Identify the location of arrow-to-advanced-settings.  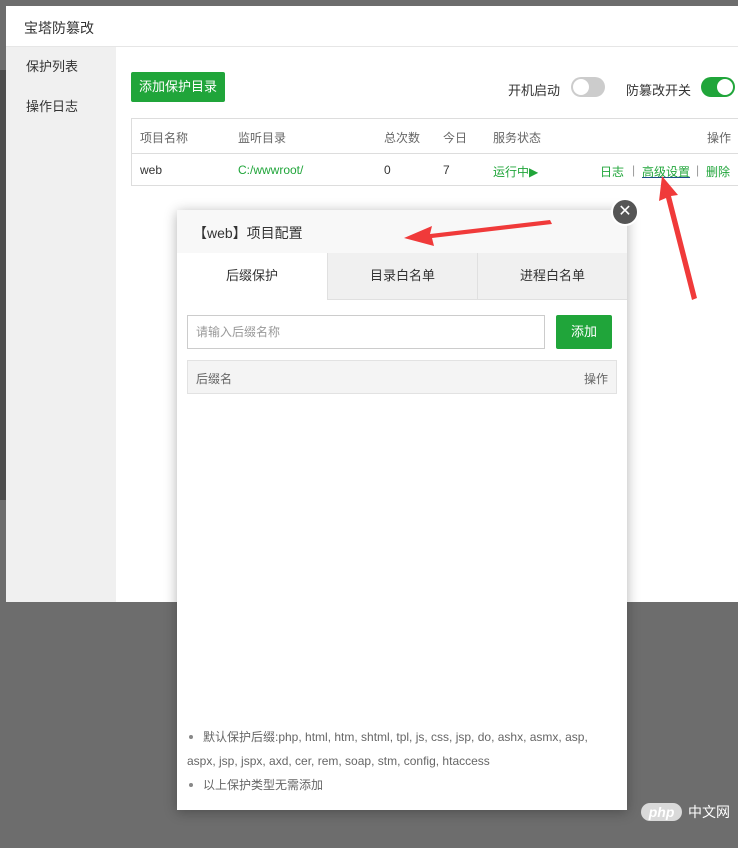
(678, 238).